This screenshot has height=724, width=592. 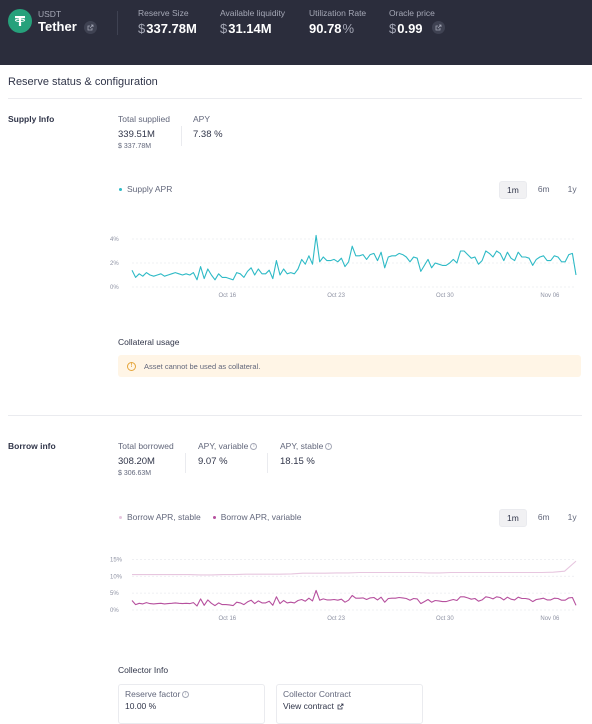 I want to click on tether-logo-icon, so click(x=20, y=21).